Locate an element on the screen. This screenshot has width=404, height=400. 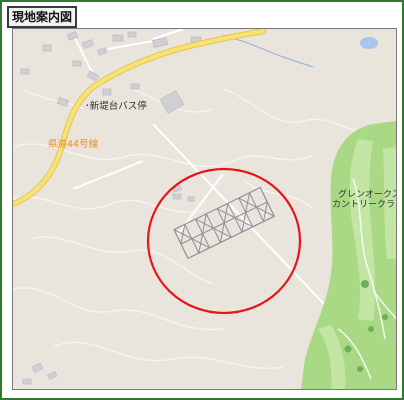
bus-stop-label: ･新堤台バス停 is located at coordinates (116, 106).